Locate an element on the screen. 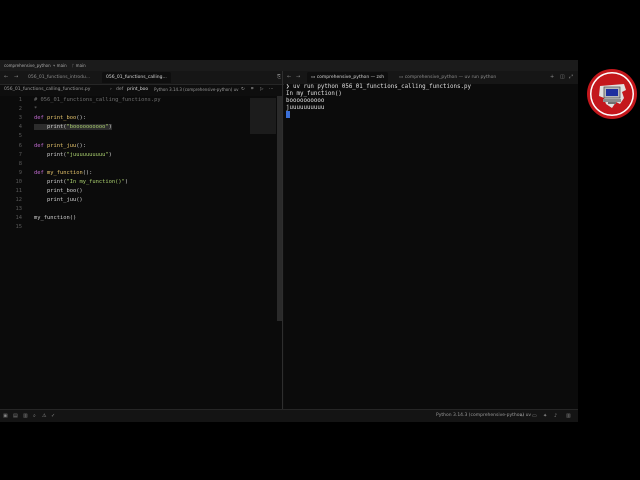 This screenshot has width=640, height=480. plus-icon: + is located at coordinates (552, 77).